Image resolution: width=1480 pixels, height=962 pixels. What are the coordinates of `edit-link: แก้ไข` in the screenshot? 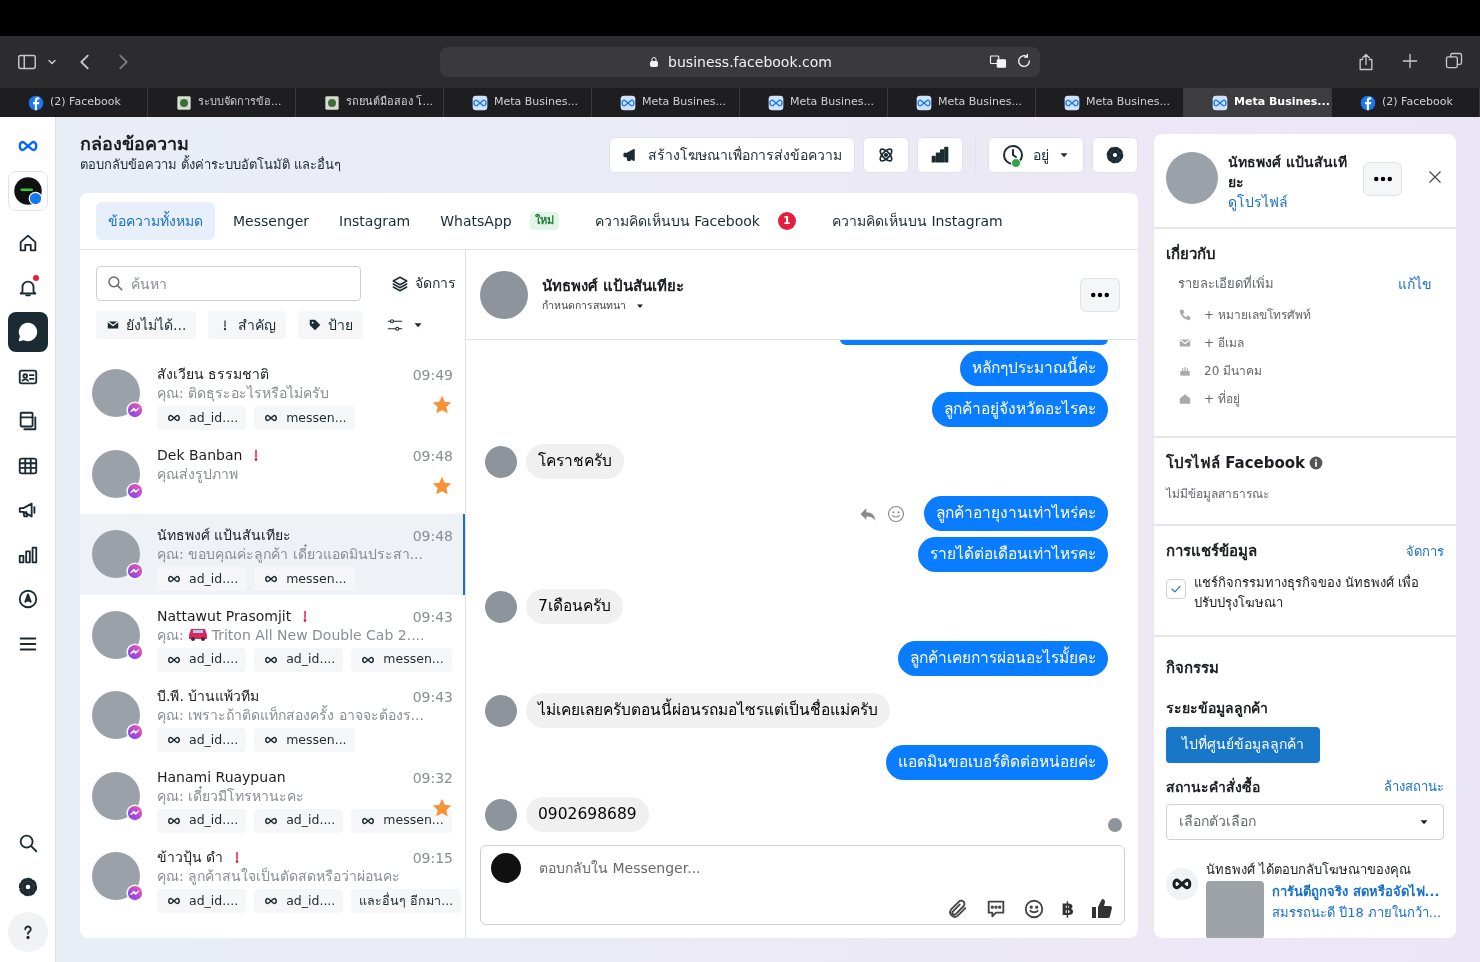 It's located at (1415, 284).